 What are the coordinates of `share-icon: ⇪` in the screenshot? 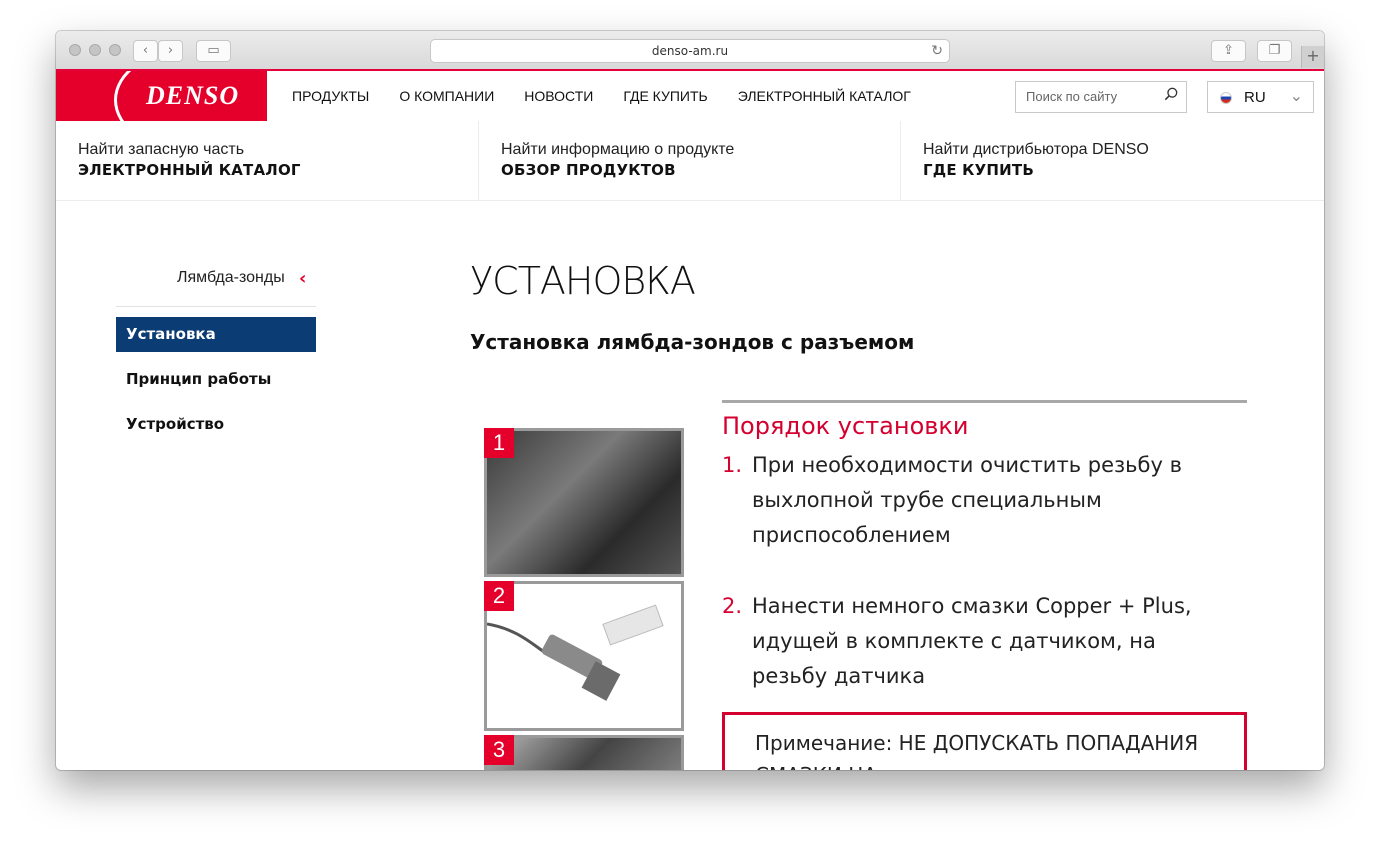 It's located at (1228, 51).